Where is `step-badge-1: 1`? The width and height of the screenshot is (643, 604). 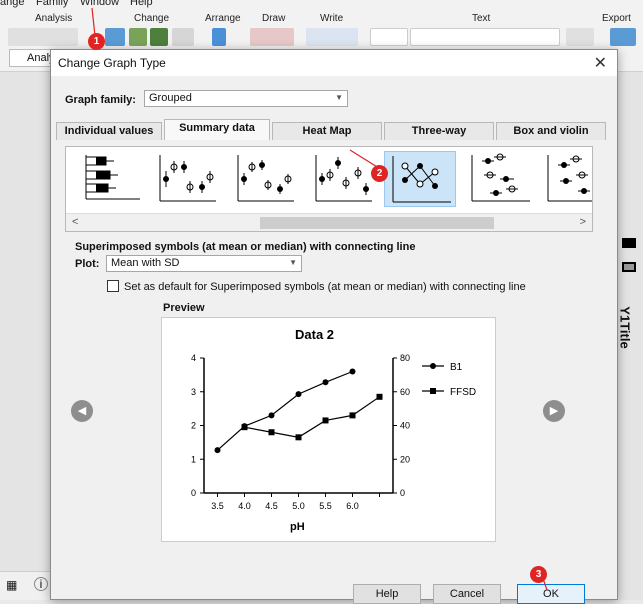 step-badge-1: 1 is located at coordinates (96, 41).